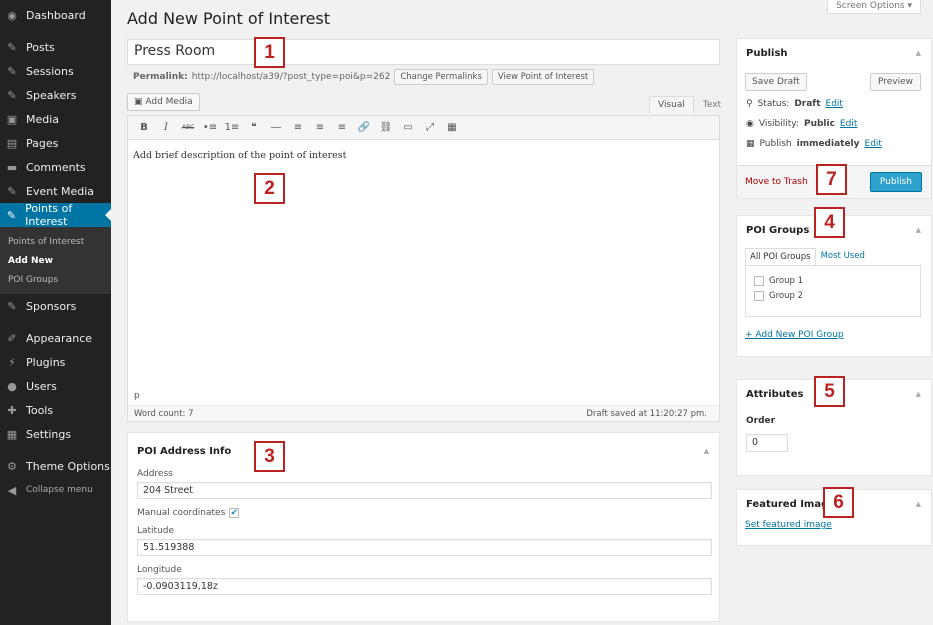  Describe the element at coordinates (269, 188) in the screenshot. I see `annotation-marker: 2` at that location.